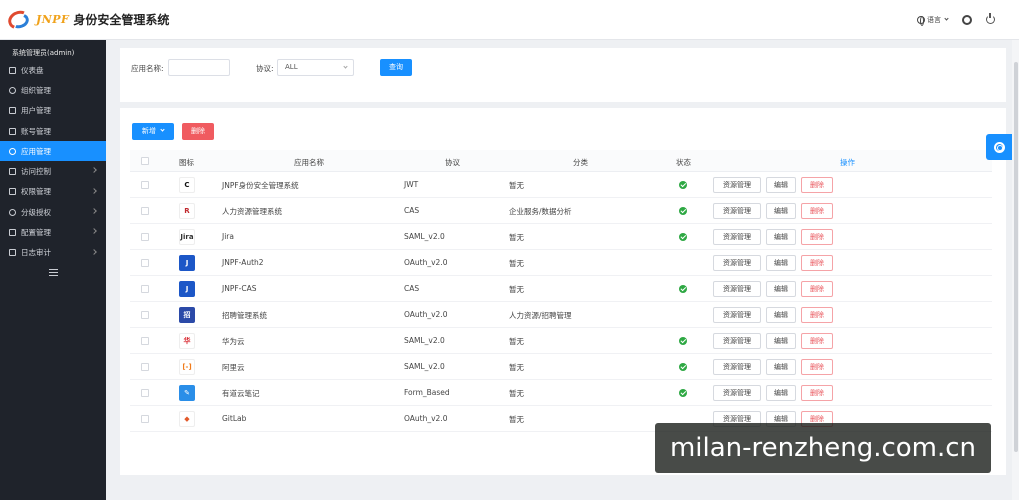 The image size is (1019, 500). What do you see at coordinates (540, 315) in the screenshot?
I see `category-cell: 人力资源/招聘管理` at bounding box center [540, 315].